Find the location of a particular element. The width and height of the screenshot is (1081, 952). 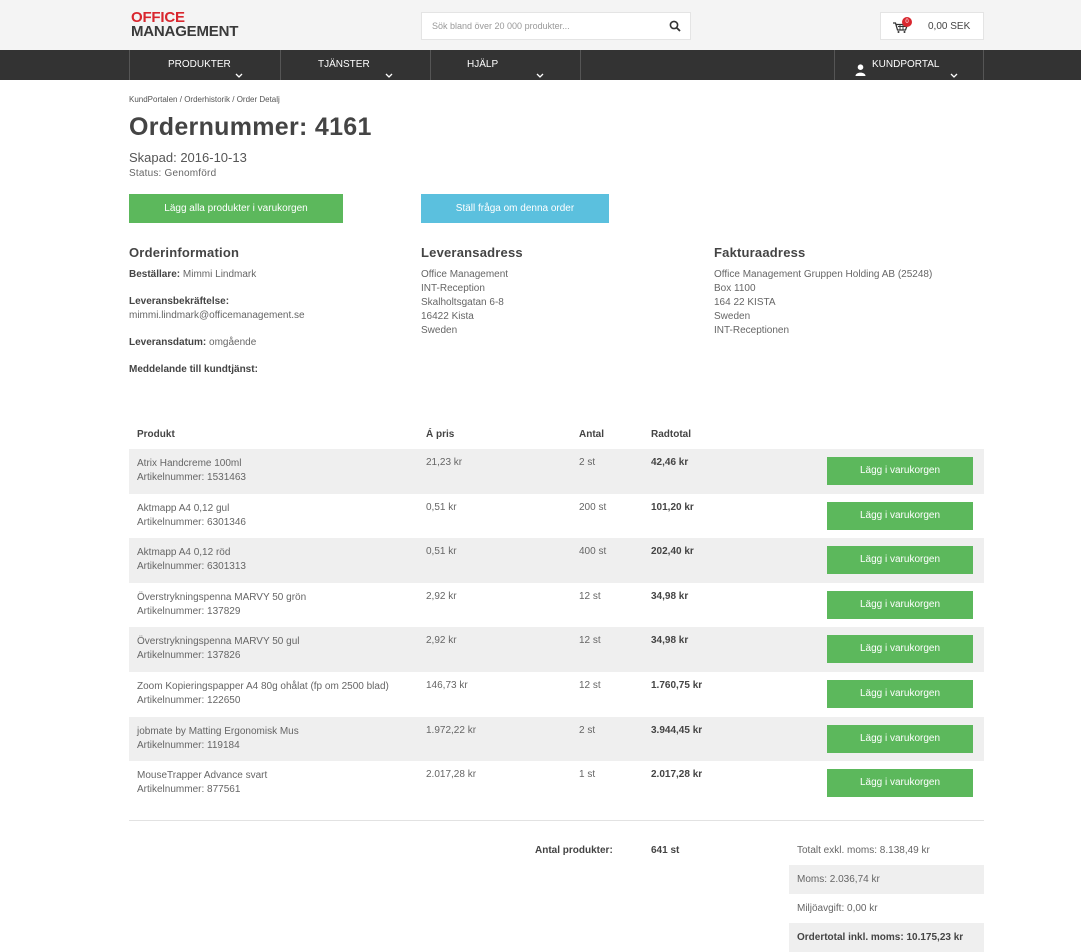

delivery-address-heading: Leveransadress is located at coordinates (472, 252).